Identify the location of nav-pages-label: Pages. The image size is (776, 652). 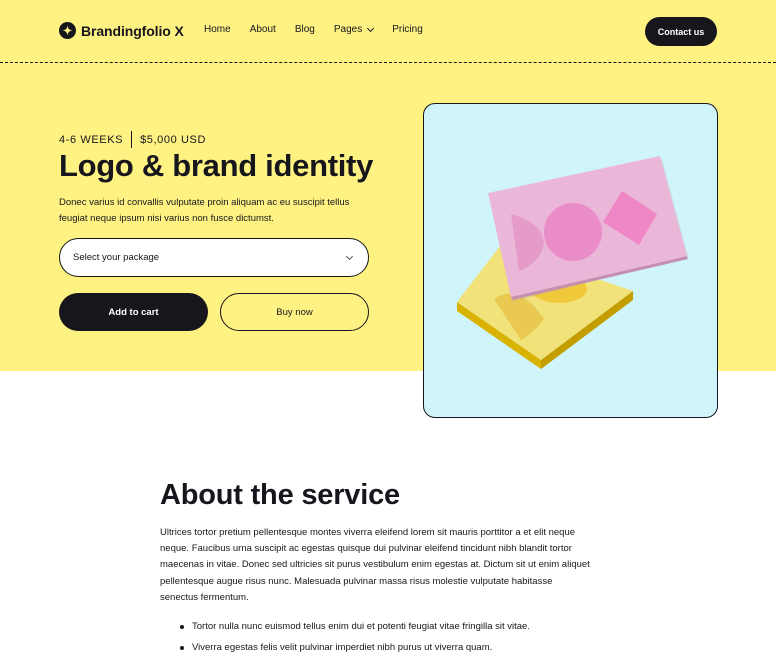
(348, 29).